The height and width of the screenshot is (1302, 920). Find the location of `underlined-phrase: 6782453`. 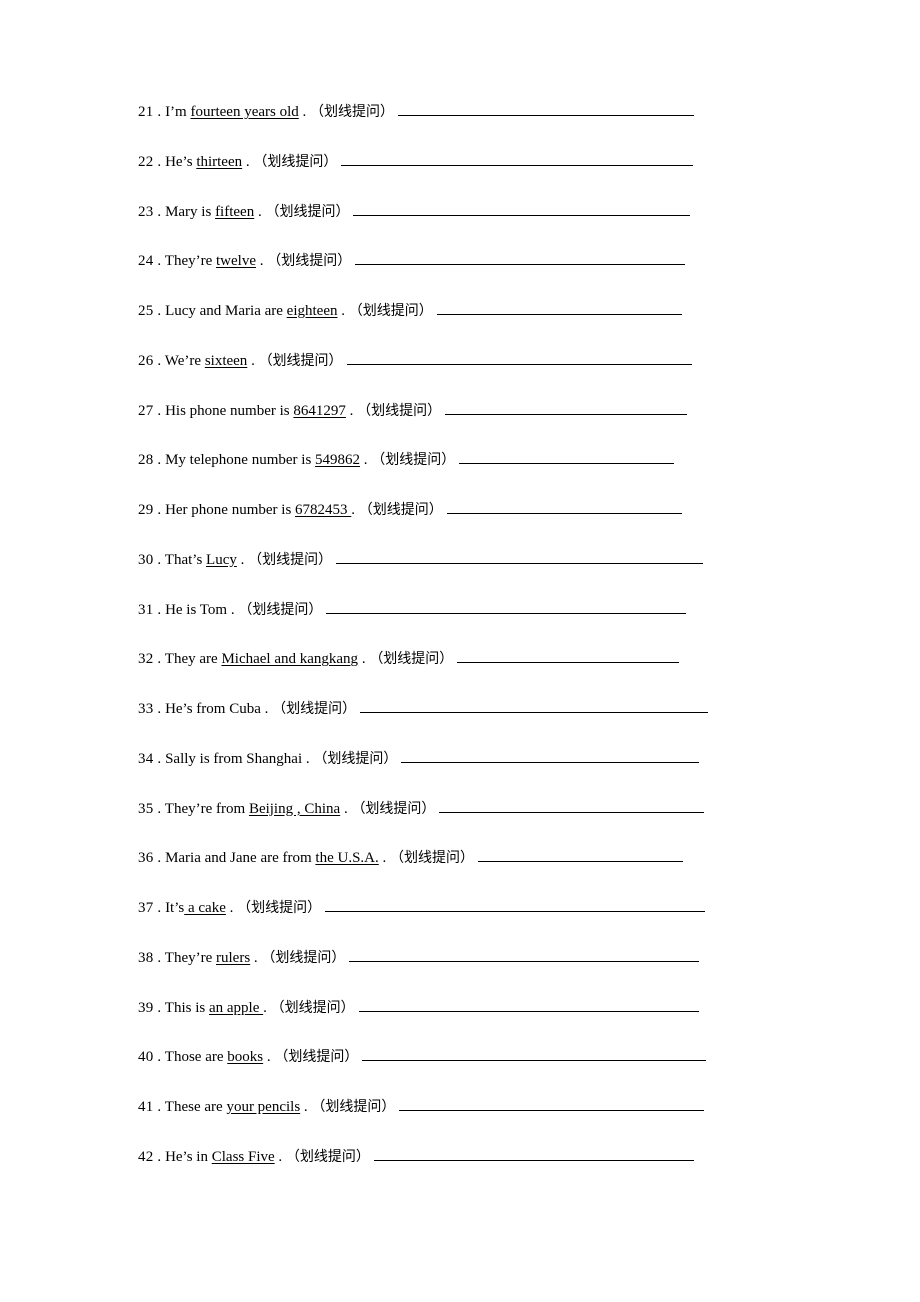

underlined-phrase: 6782453 is located at coordinates (323, 510).